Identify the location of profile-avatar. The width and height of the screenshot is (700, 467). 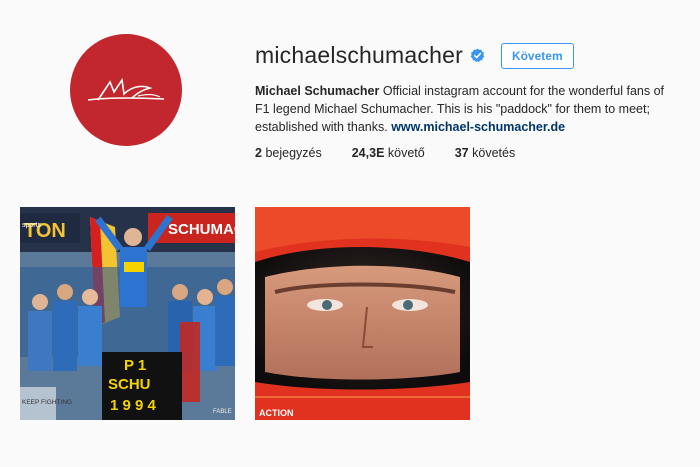
(126, 90).